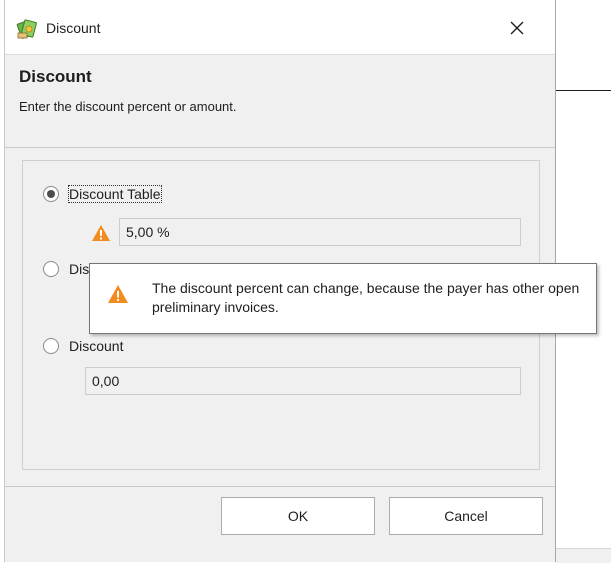  What do you see at coordinates (51, 346) in the screenshot?
I see `discount-amount-radio` at bounding box center [51, 346].